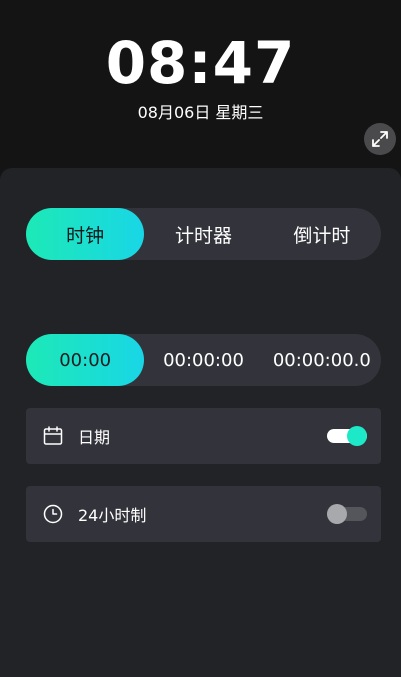 The image size is (401, 677). I want to click on format-option-hh-mm-ss: 00:00:00, so click(203, 360).